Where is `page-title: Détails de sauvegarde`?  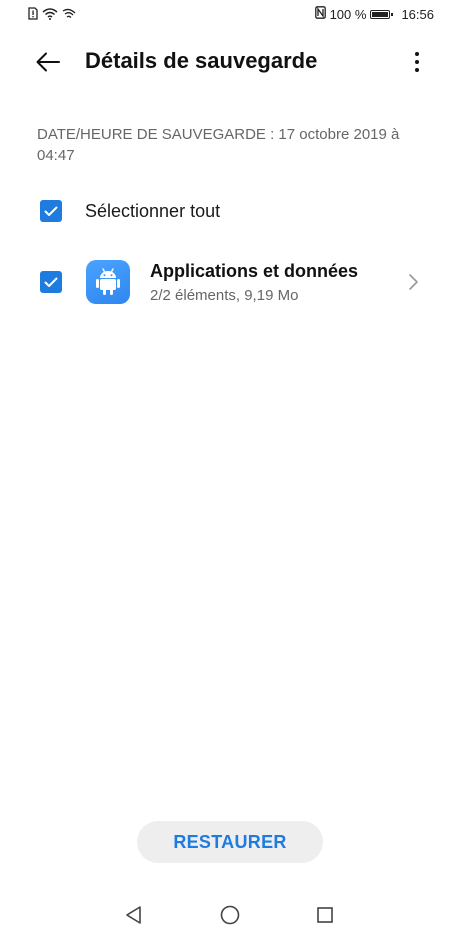
page-title: Détails de sauvegarde is located at coordinates (201, 60).